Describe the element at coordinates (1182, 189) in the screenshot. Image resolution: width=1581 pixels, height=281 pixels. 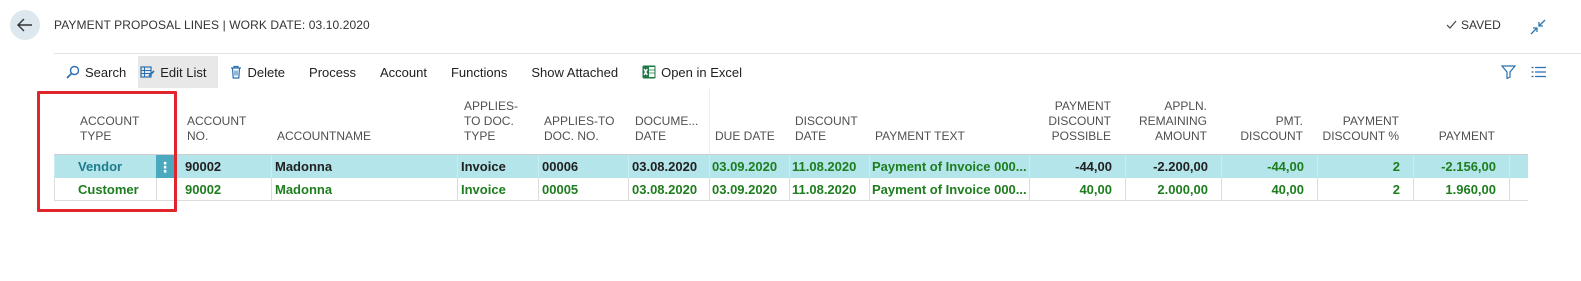
I see `cell-appln-remaining-amount: 2.000,00` at that location.